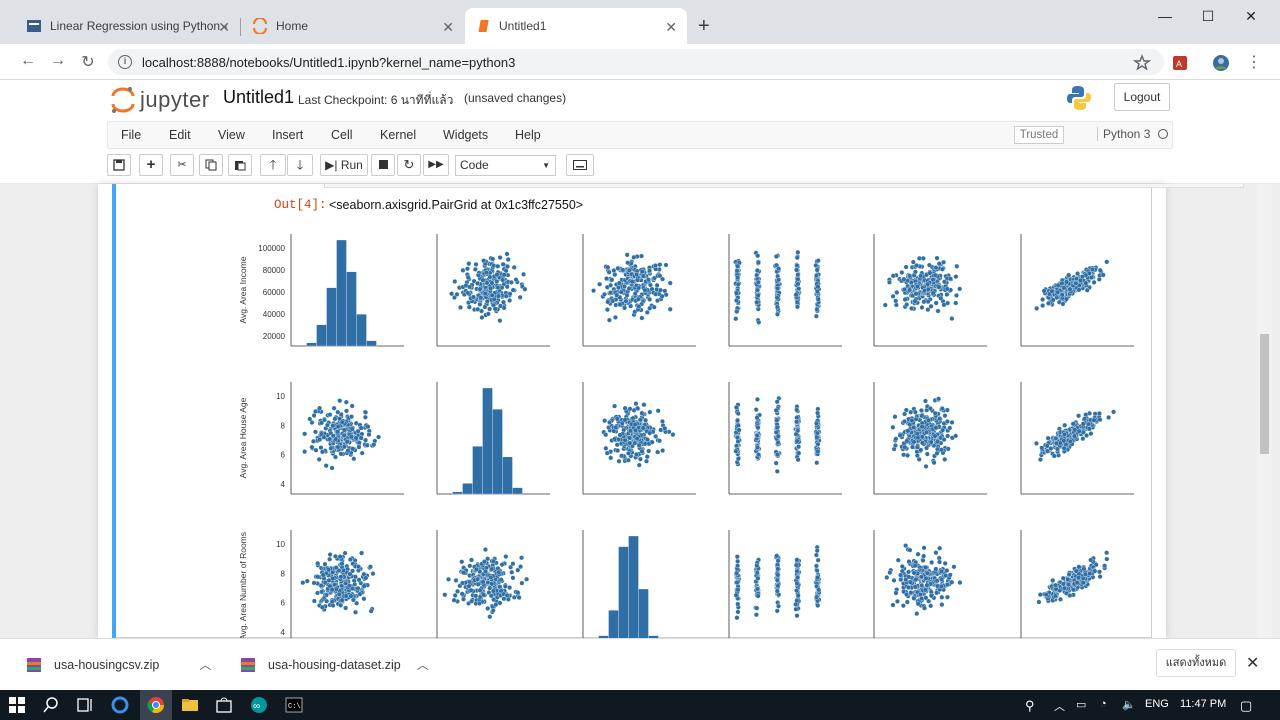 Image resolution: width=1280 pixels, height=720 pixels. What do you see at coordinates (1129, 704) in the screenshot?
I see `volume-icon: 🔈` at bounding box center [1129, 704].